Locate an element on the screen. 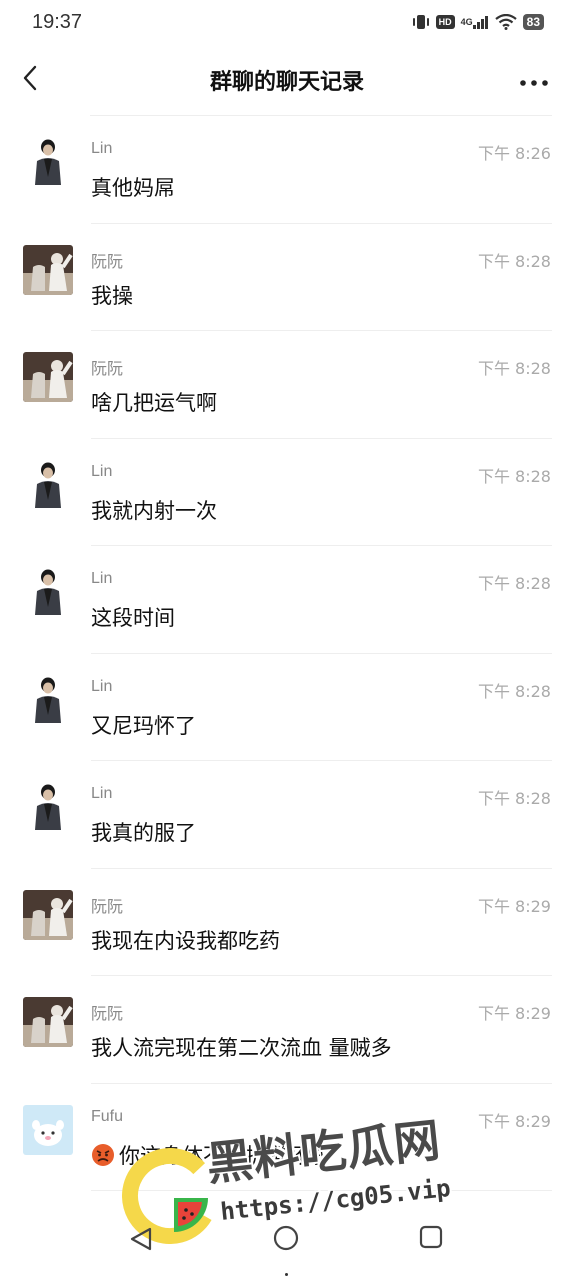  status-icons: HD 4G 83 is located at coordinates (478, 22).